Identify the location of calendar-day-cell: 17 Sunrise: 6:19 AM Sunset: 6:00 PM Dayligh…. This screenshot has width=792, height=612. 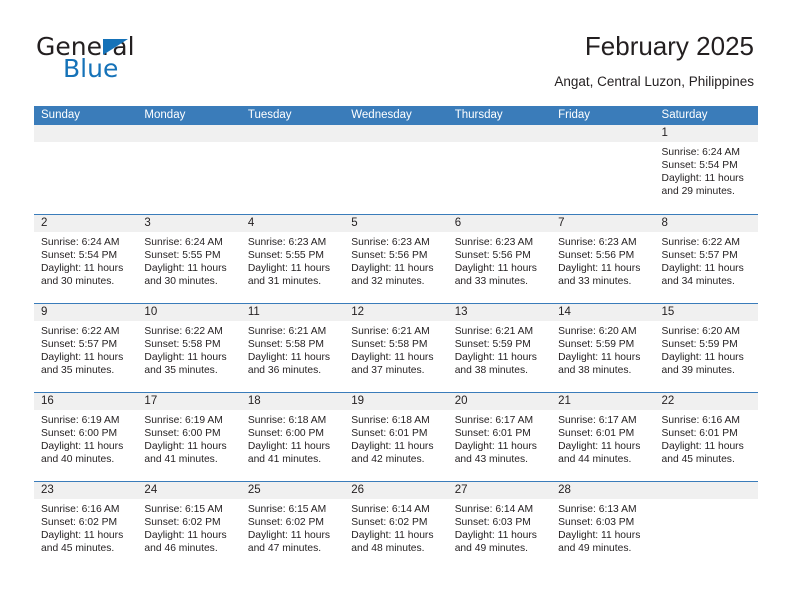
(189, 437).